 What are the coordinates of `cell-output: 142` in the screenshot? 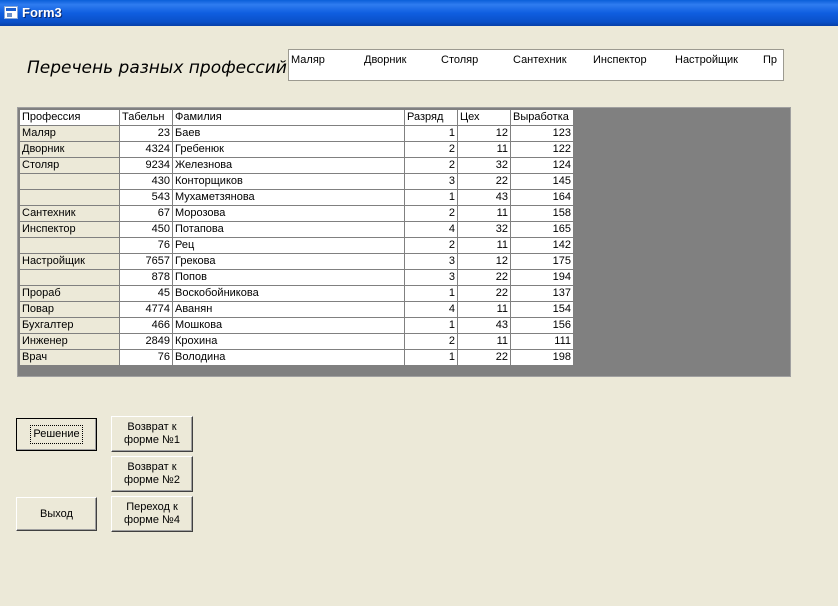 It's located at (542, 245).